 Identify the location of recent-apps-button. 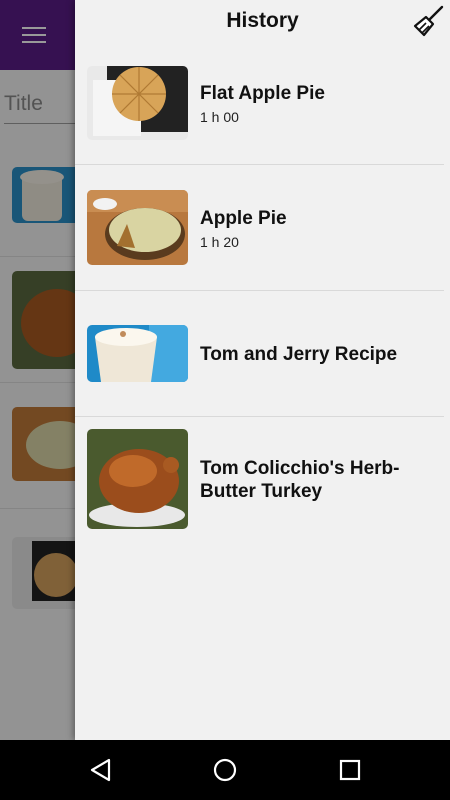
(350, 770).